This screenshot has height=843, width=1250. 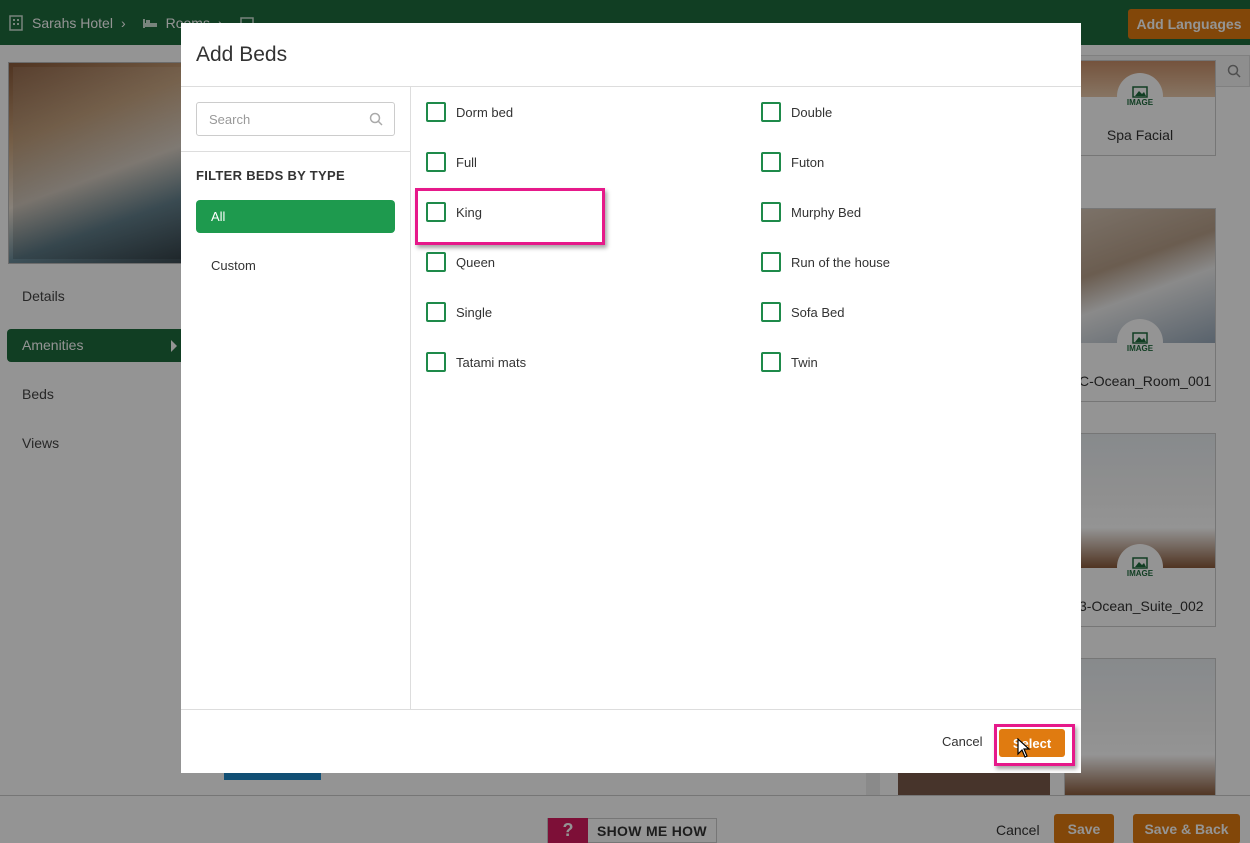 What do you see at coordinates (803, 312) in the screenshot?
I see `bed-option-sofa-bed: Sofa Bed` at bounding box center [803, 312].